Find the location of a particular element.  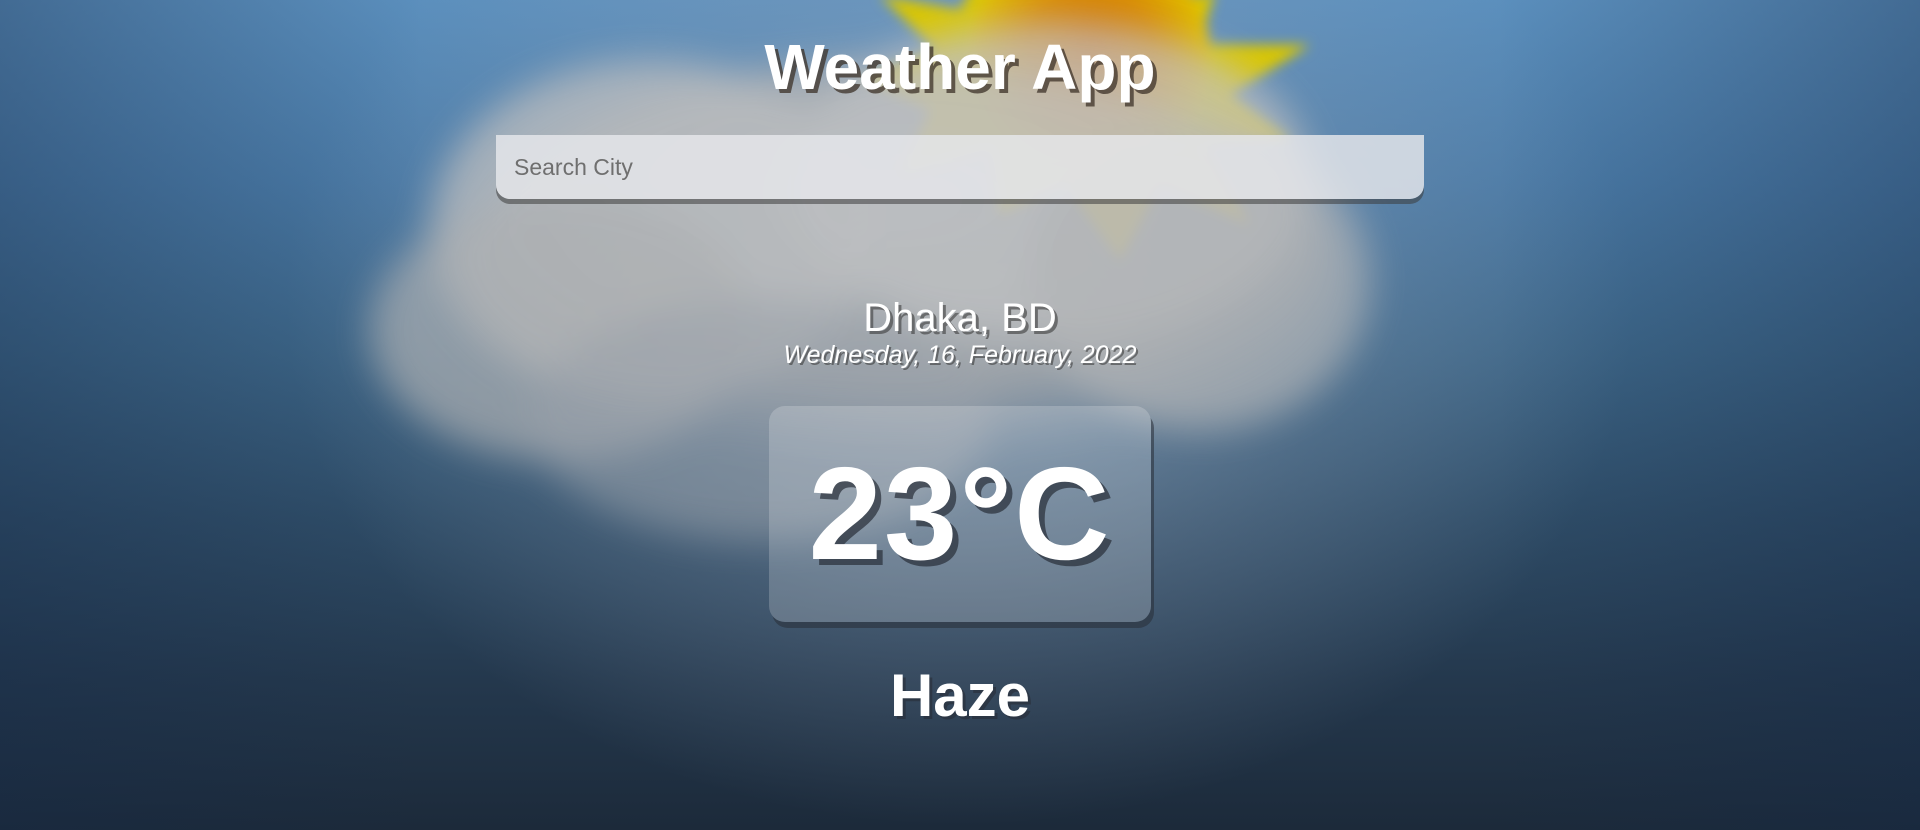

temperature-value: 23°C is located at coordinates (960, 513).